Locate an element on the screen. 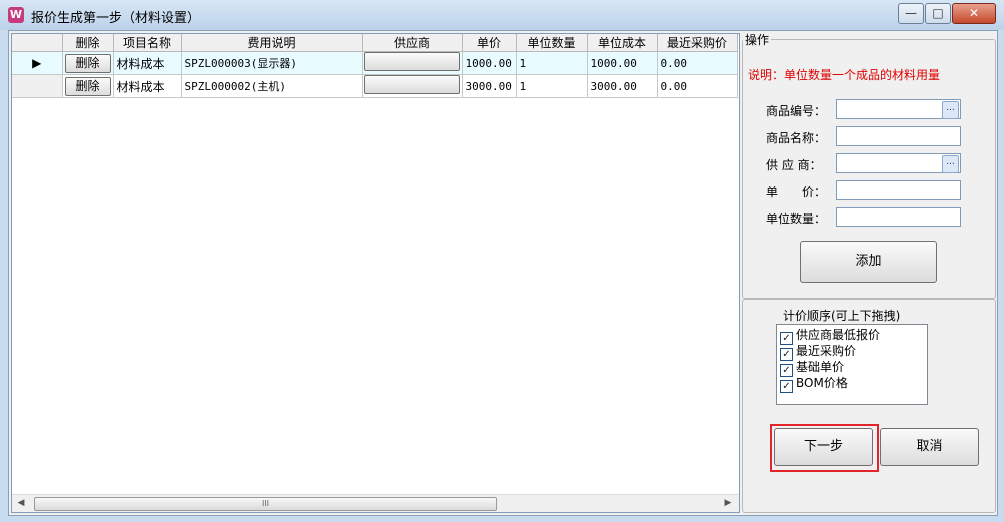 This screenshot has width=1004, height=522. minimize-button: — is located at coordinates (911, 13).